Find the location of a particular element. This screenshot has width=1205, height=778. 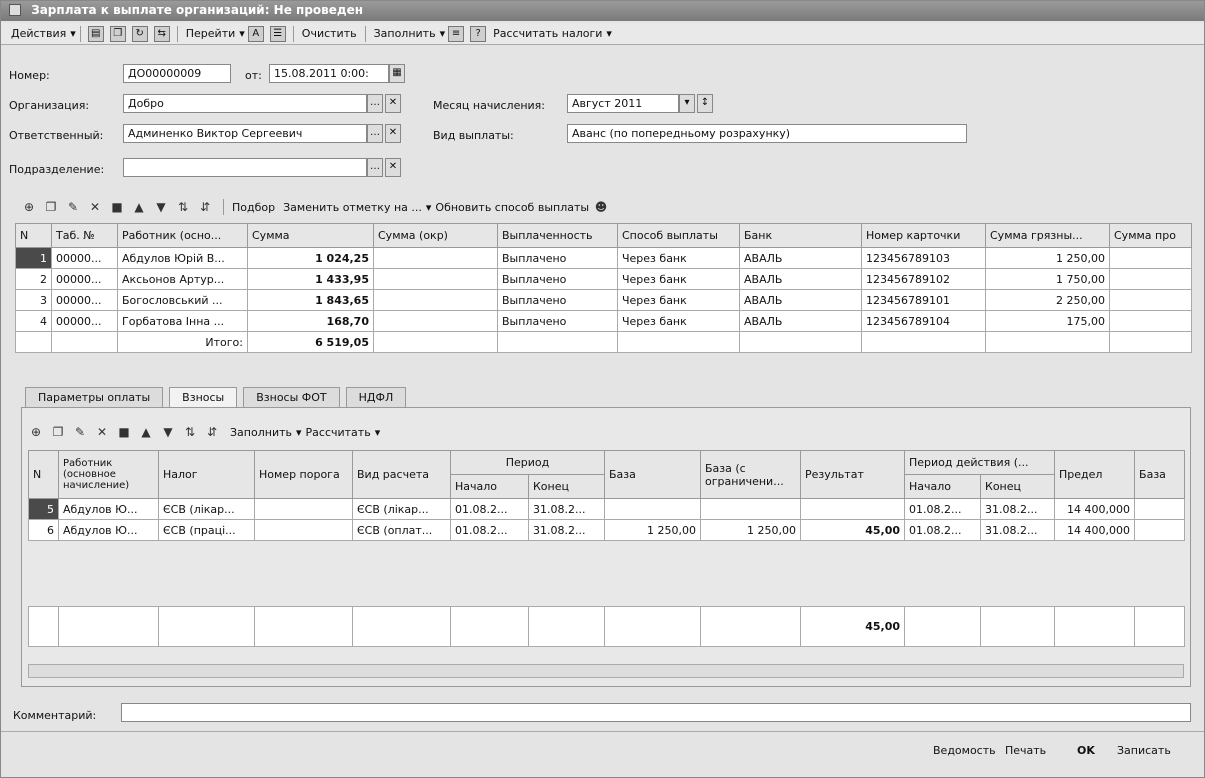

column-header: Период is located at coordinates (527, 462).